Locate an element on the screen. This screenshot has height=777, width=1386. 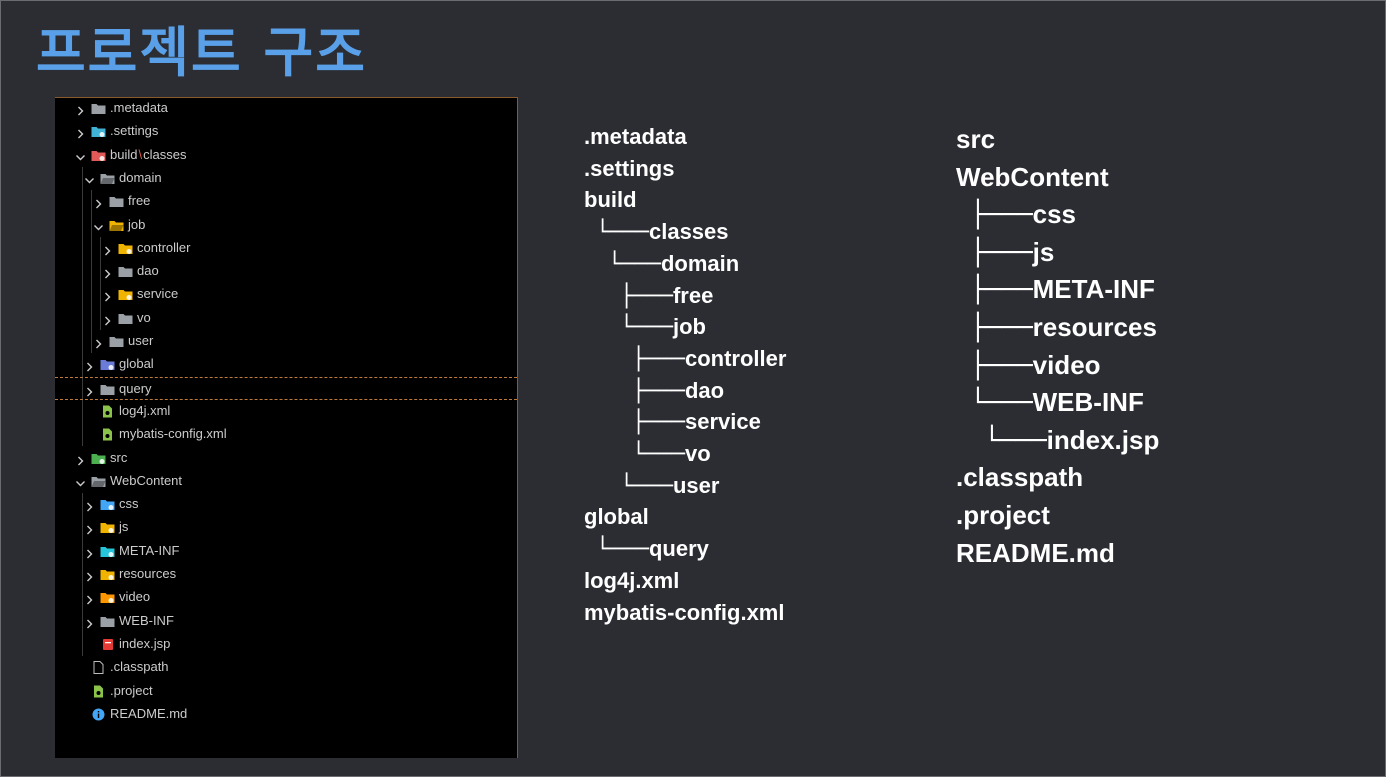
explorer-item-build: build\classes is located at coordinates (286, 155).